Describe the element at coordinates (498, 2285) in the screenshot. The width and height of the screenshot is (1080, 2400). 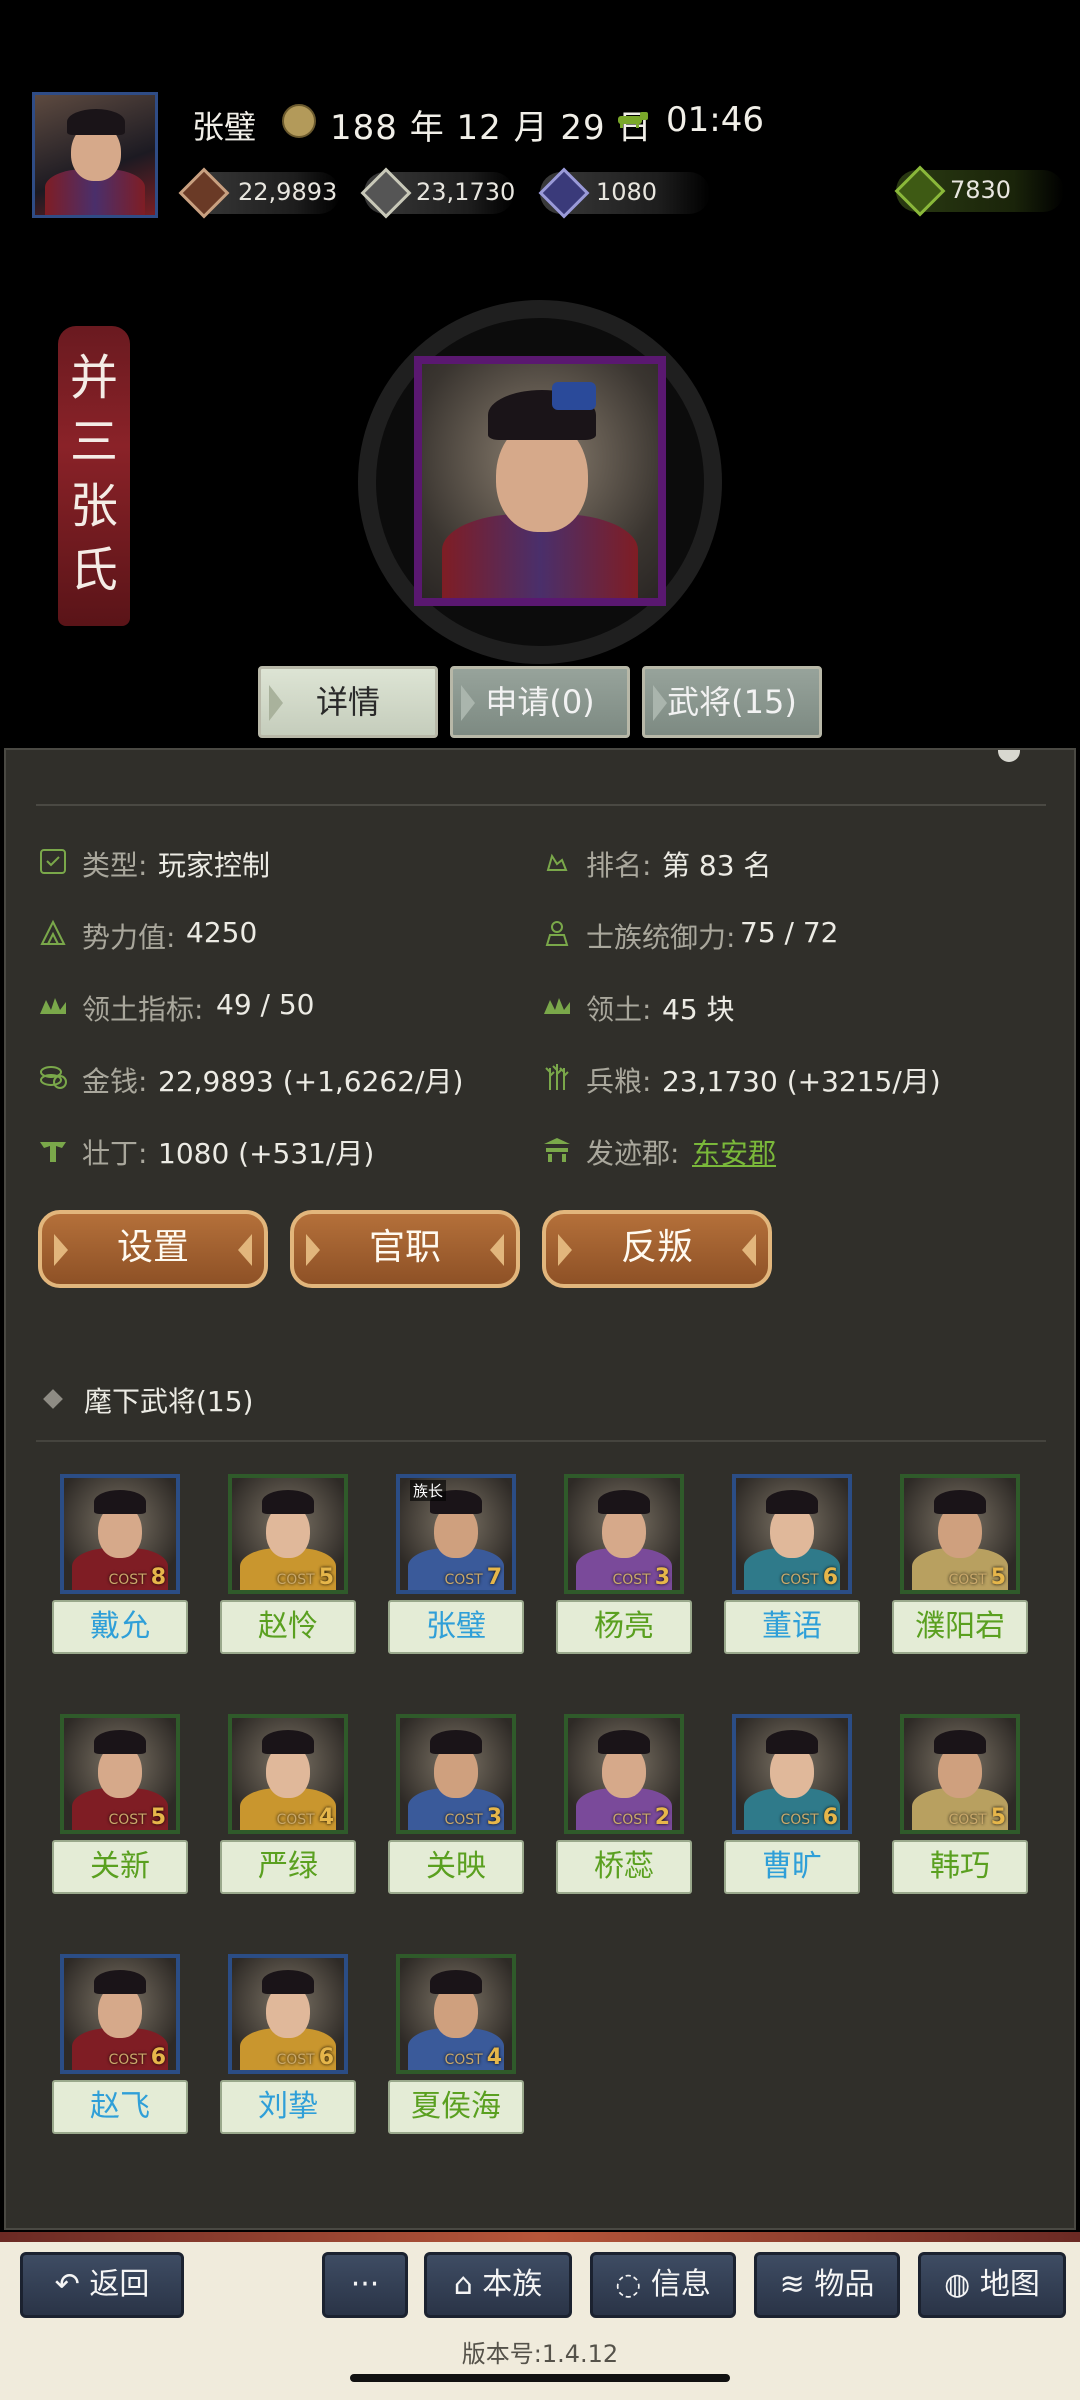
I see `clan-button: ⌂ 本族` at that location.